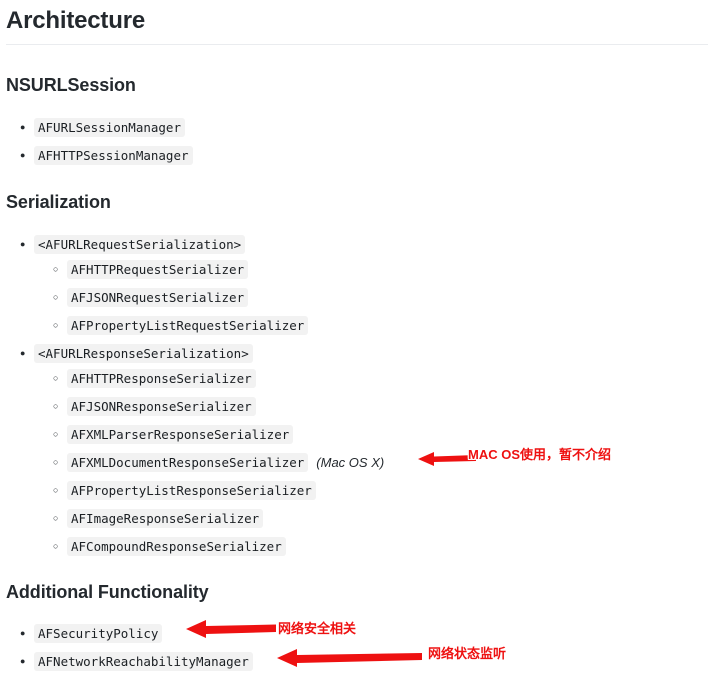 The image size is (713, 680). I want to click on section-heading-nsurlsession: NSURLSession, so click(71, 85).